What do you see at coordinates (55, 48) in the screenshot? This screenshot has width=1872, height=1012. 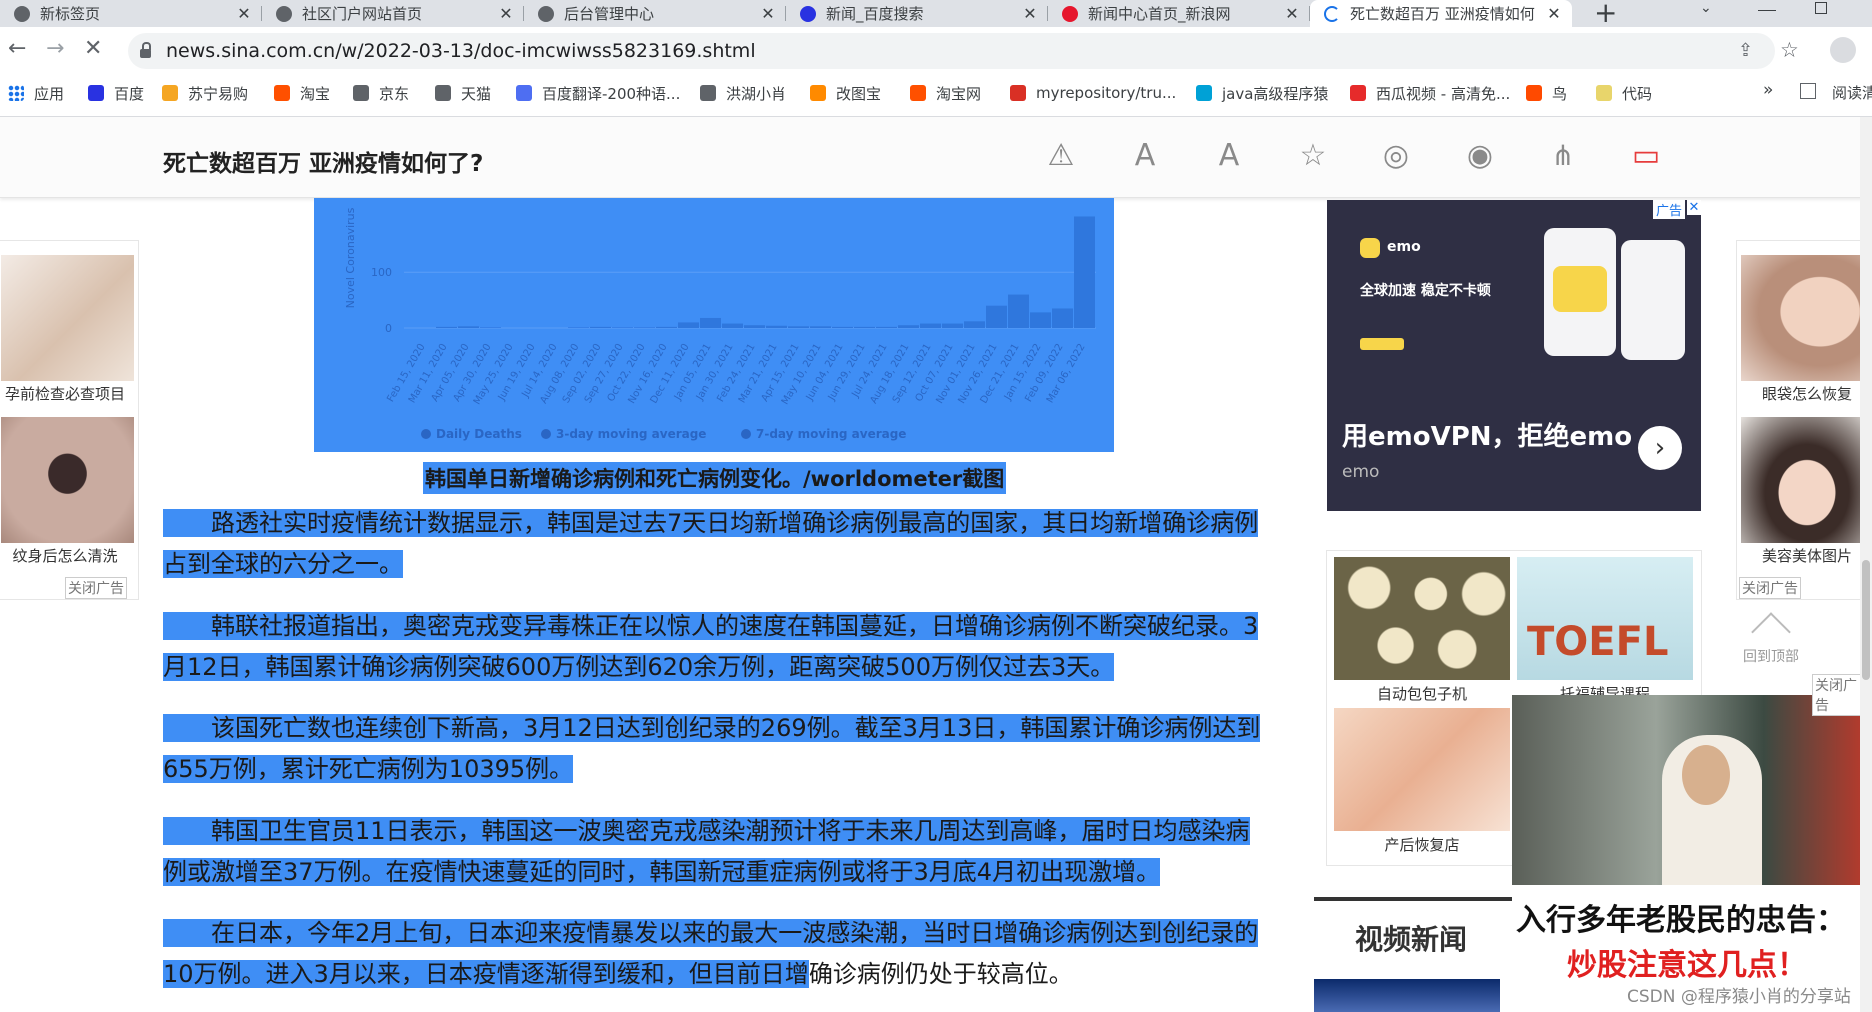 I see `forward-icon: →` at bounding box center [55, 48].